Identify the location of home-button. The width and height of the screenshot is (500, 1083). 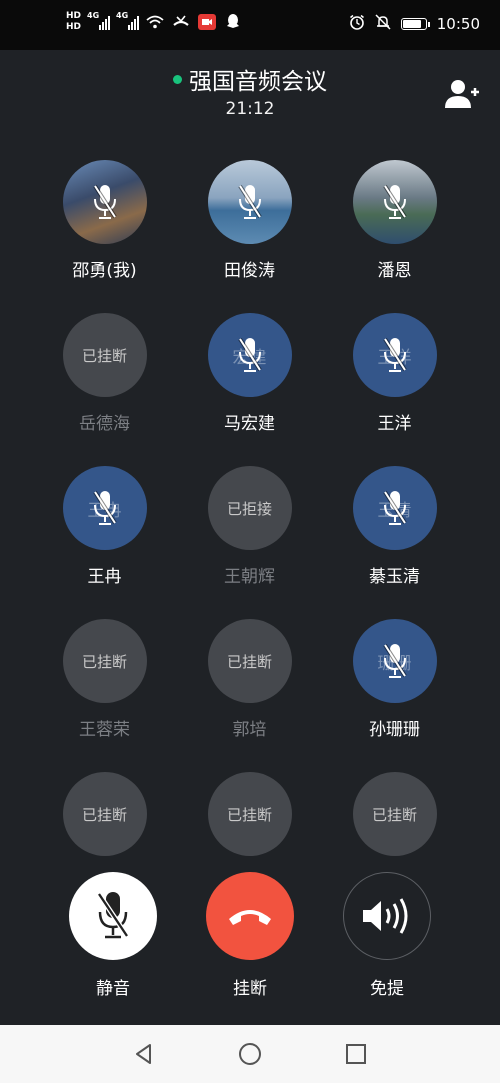
(250, 1054).